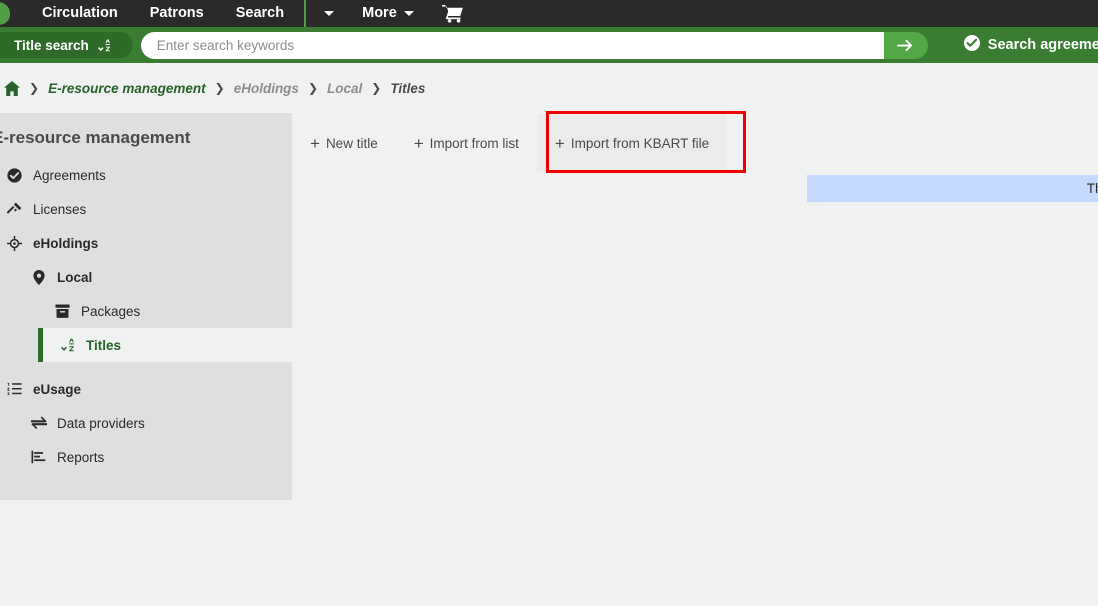  What do you see at coordinates (952, 188) in the screenshot?
I see `no-results-banner: There are no` at bounding box center [952, 188].